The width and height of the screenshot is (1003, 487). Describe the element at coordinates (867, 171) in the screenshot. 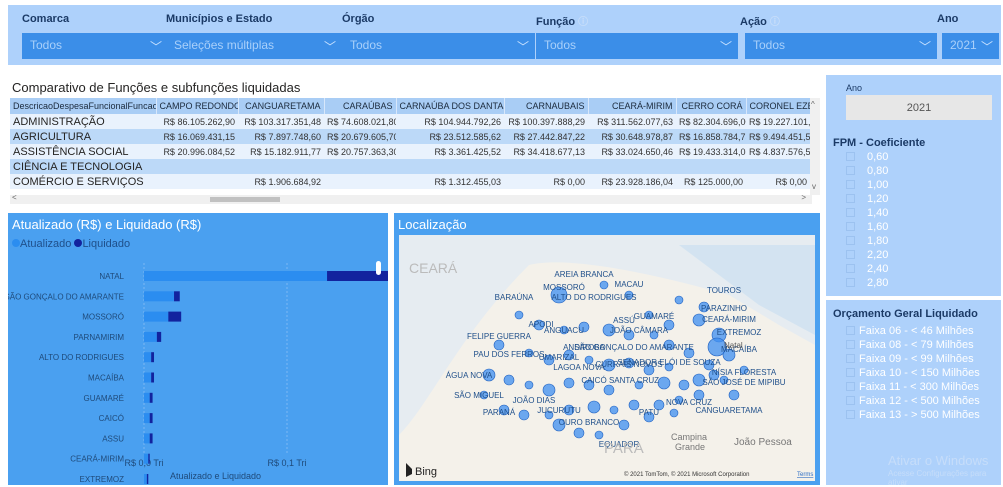

I see `fpm-option: 0,80` at that location.